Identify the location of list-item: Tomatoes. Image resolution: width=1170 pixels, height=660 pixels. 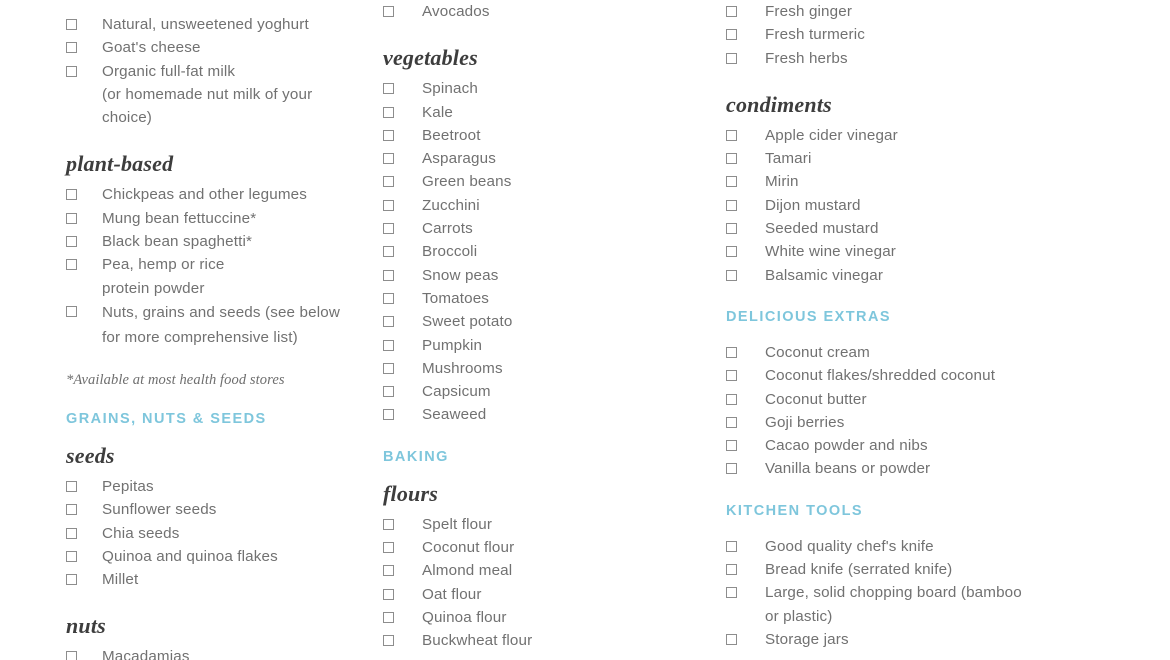
(551, 298).